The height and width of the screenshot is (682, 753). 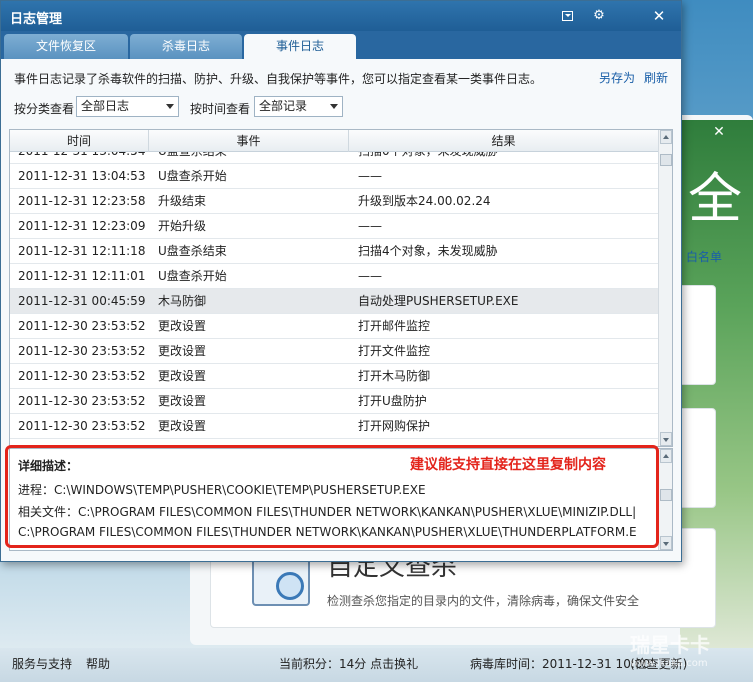 I want to click on watermark-logo: 瑞星卡卡 www.ikaka.com, so click(x=670, y=651).